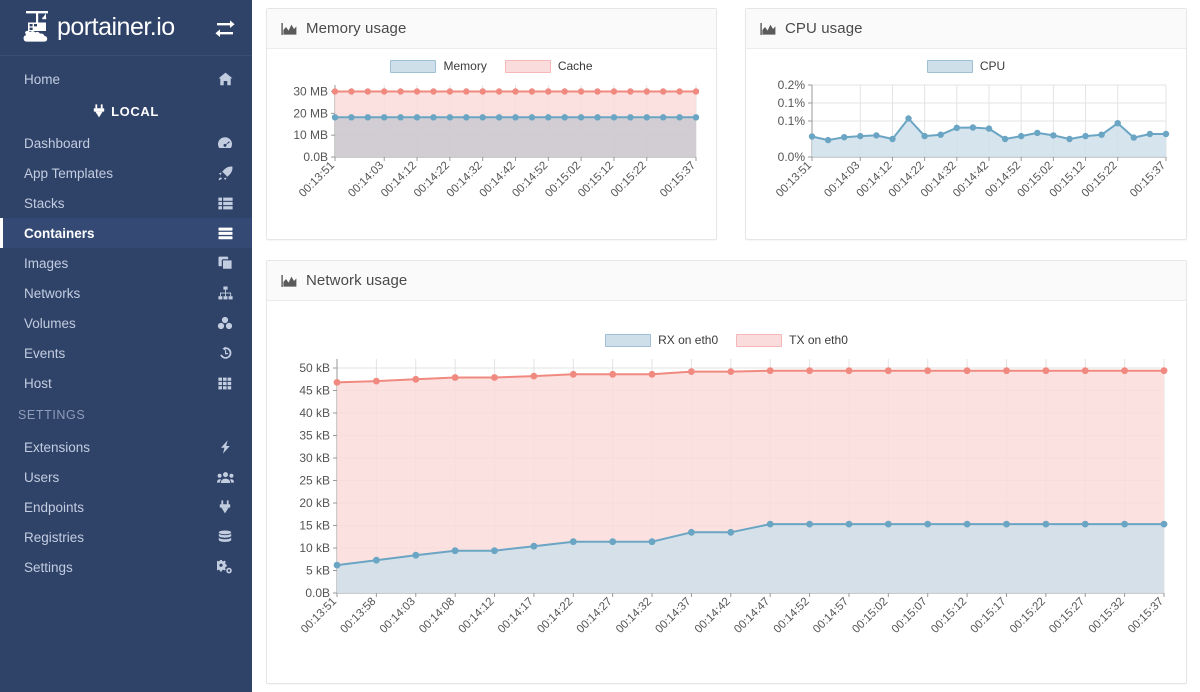  What do you see at coordinates (752, 616) in the screenshot?
I see `svg-text: 00:14:47` at bounding box center [752, 616].